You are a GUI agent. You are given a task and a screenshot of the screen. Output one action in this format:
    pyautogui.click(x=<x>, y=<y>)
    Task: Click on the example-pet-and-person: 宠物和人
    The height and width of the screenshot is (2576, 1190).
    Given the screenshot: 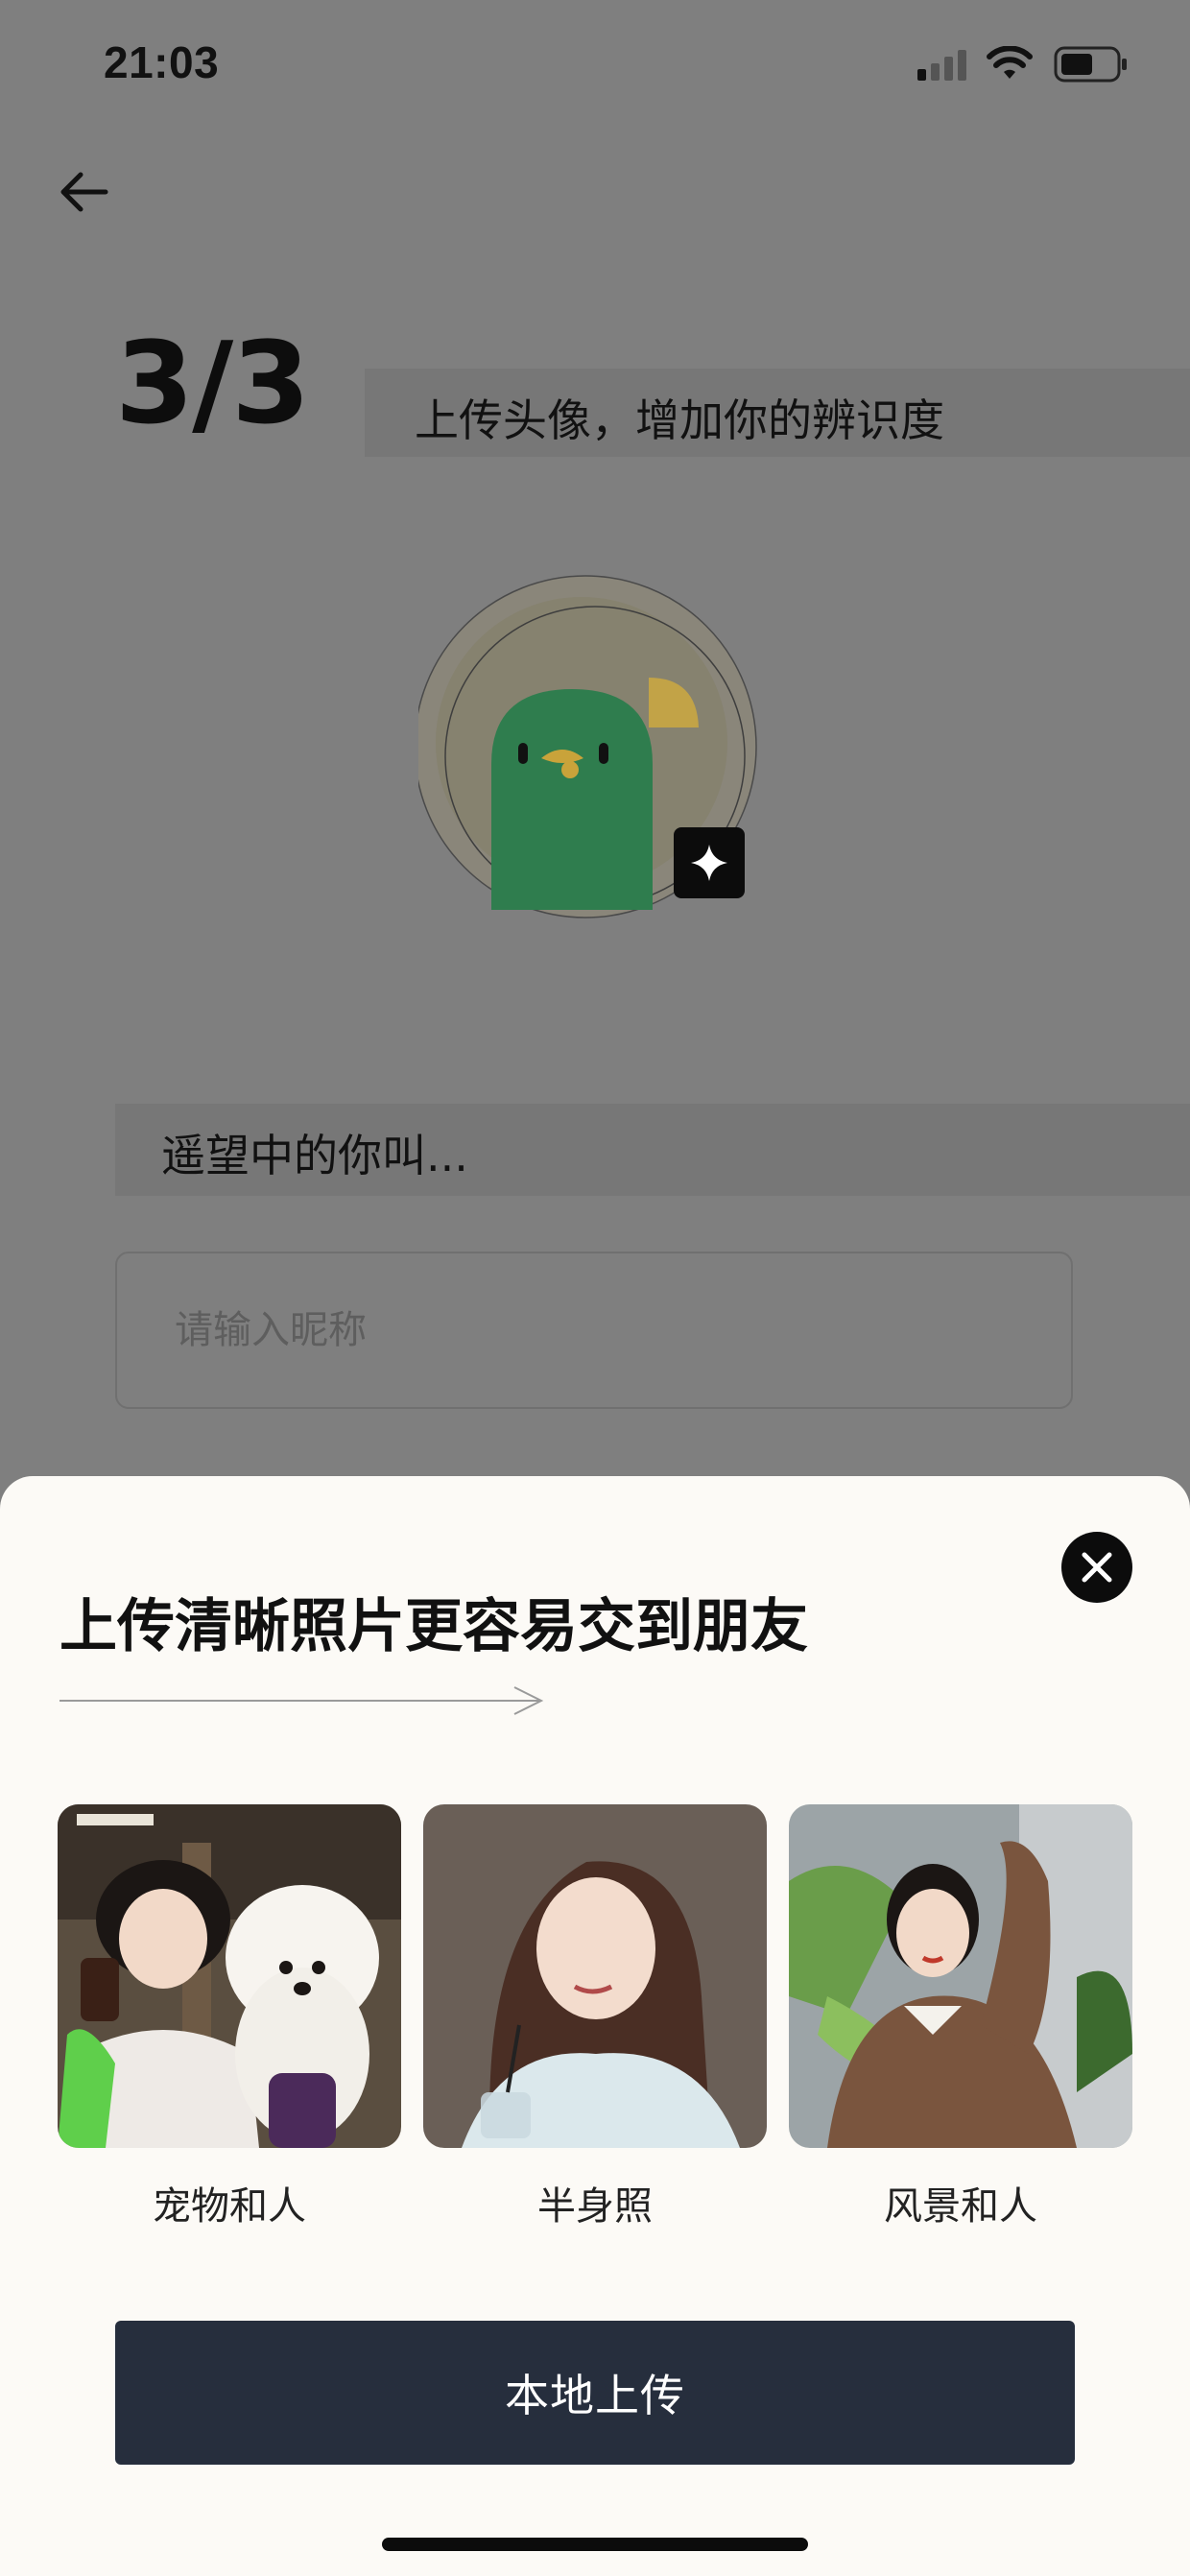 What is the action you would take?
    pyautogui.click(x=230, y=2017)
    